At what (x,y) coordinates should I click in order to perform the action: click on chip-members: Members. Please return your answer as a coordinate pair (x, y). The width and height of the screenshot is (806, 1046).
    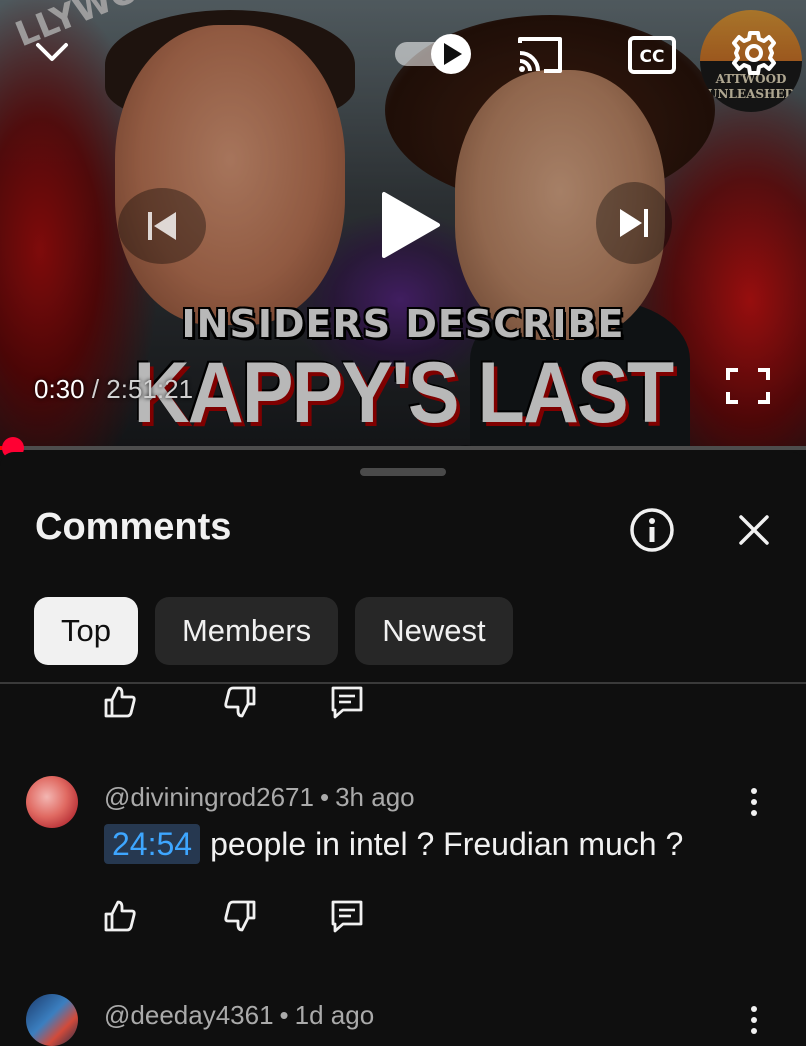
    Looking at the image, I should click on (246, 631).